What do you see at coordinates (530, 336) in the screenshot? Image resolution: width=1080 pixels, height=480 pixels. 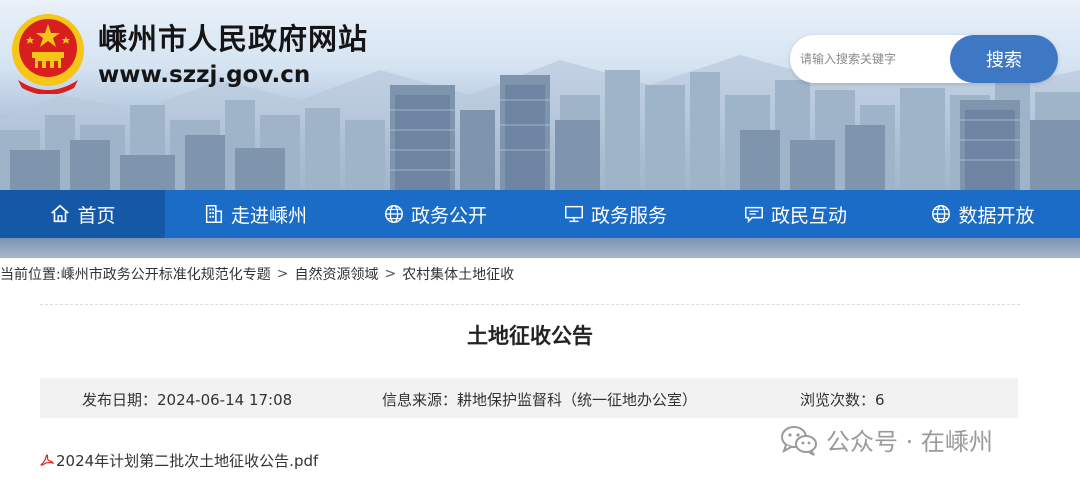 I see `article-title: 土地征收公告` at bounding box center [530, 336].